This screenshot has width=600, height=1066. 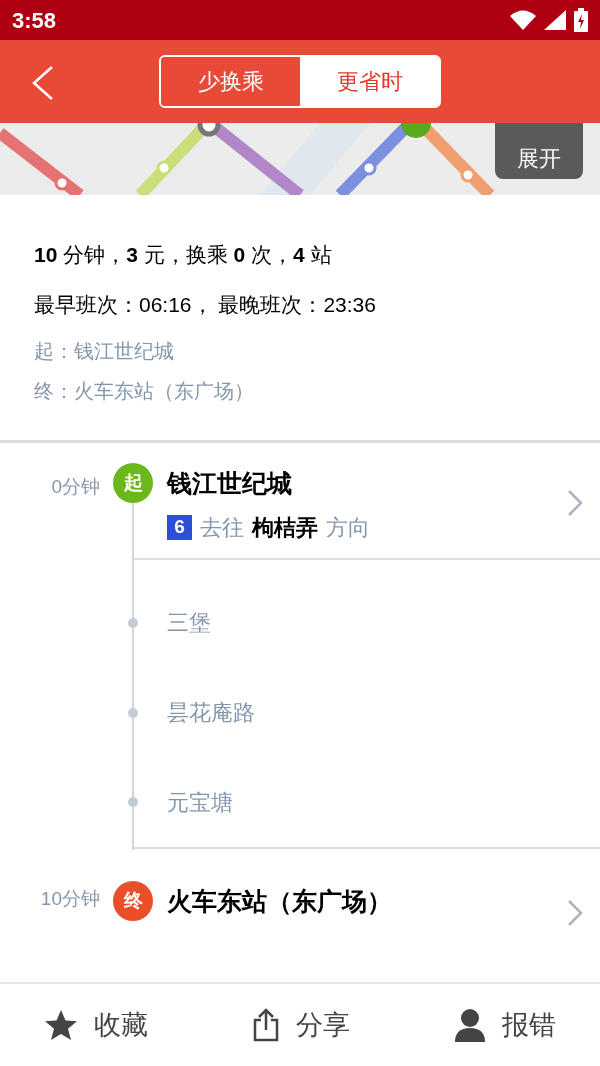 What do you see at coordinates (70, 899) in the screenshot?
I see `time-label: 10分钟` at bounding box center [70, 899].